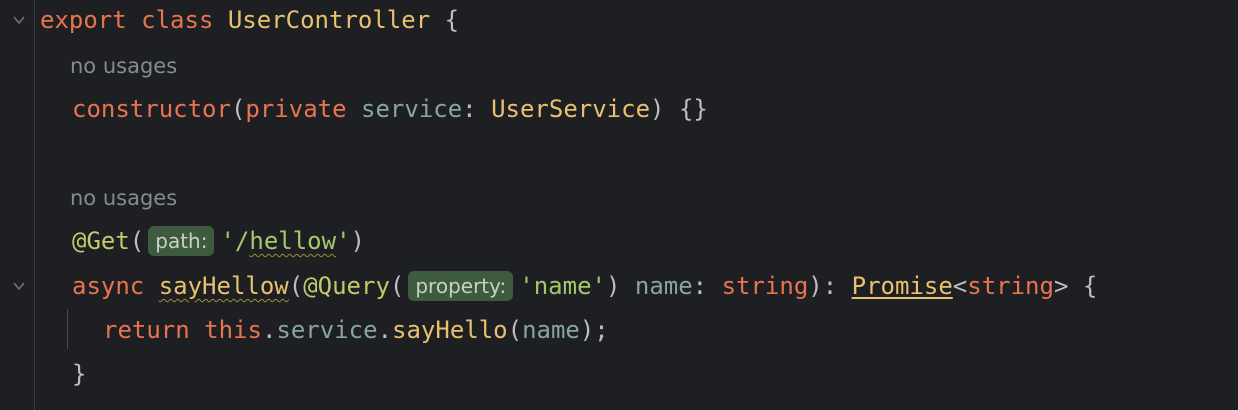  What do you see at coordinates (551, 330) in the screenshot?
I see `arg-name: name` at bounding box center [551, 330].